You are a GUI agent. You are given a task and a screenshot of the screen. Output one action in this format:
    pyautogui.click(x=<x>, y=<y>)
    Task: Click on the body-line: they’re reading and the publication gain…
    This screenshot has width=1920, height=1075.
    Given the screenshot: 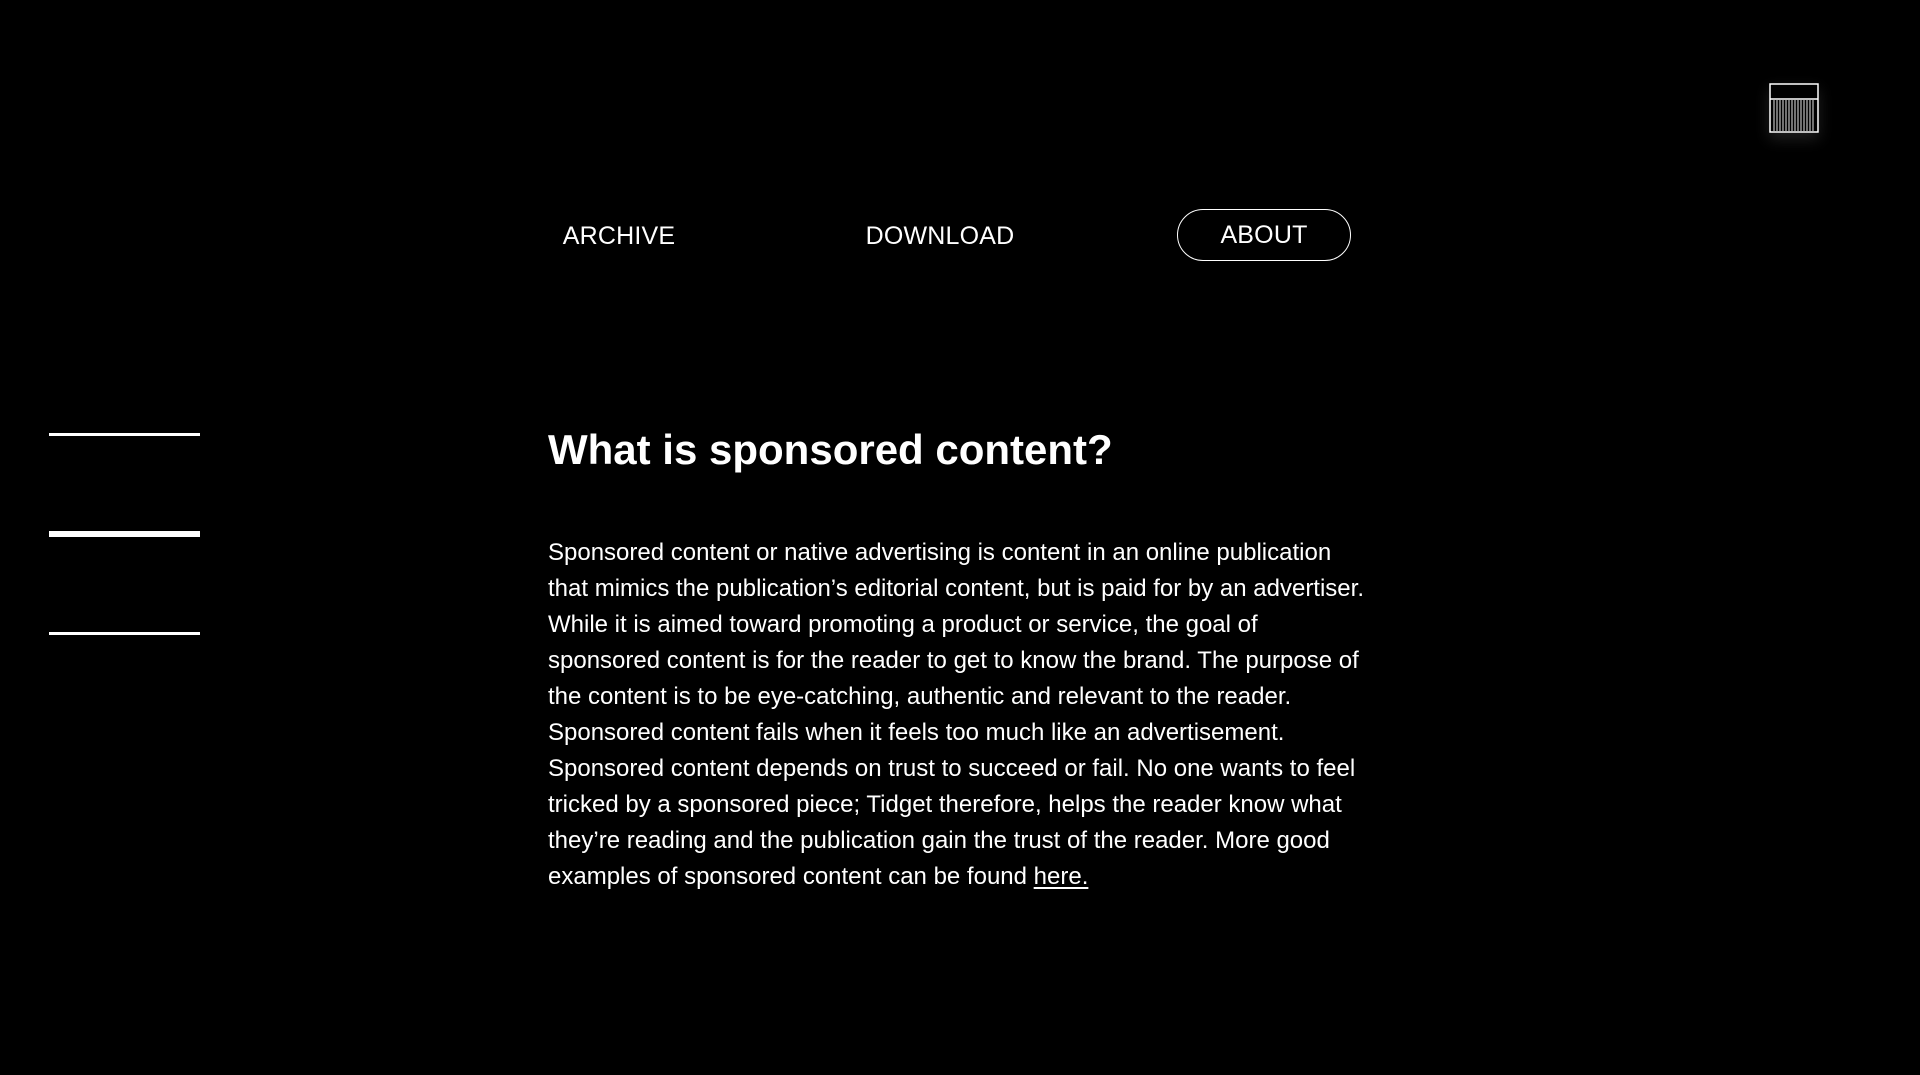 What is the action you would take?
    pyautogui.click(x=939, y=840)
    